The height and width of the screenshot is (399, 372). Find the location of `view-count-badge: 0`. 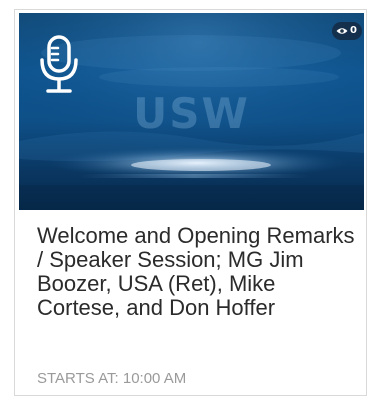

view-count-badge: 0 is located at coordinates (347, 31).